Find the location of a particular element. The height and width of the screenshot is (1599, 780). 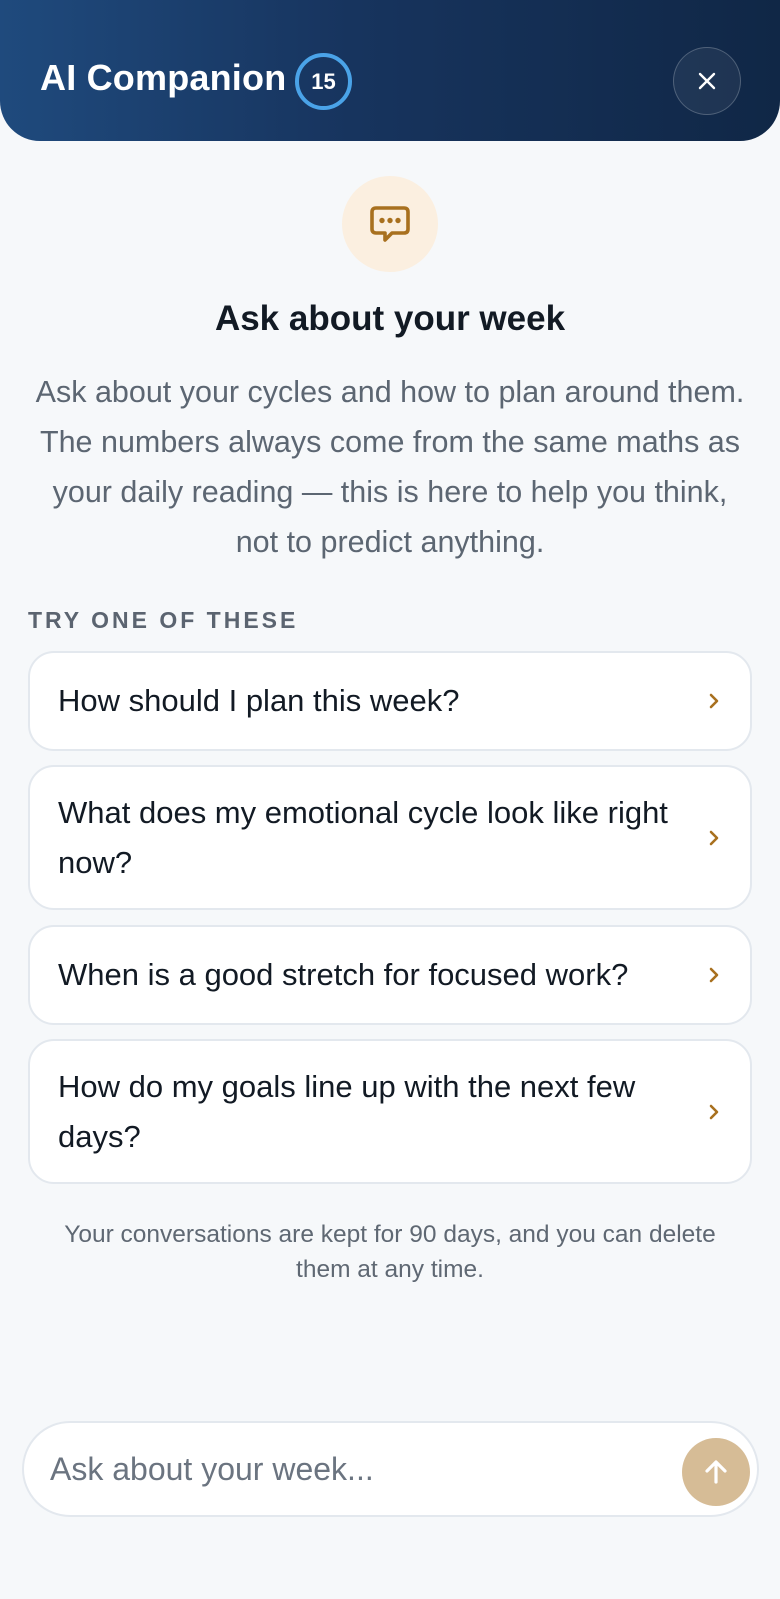

message-composer is located at coordinates (390, 1469).